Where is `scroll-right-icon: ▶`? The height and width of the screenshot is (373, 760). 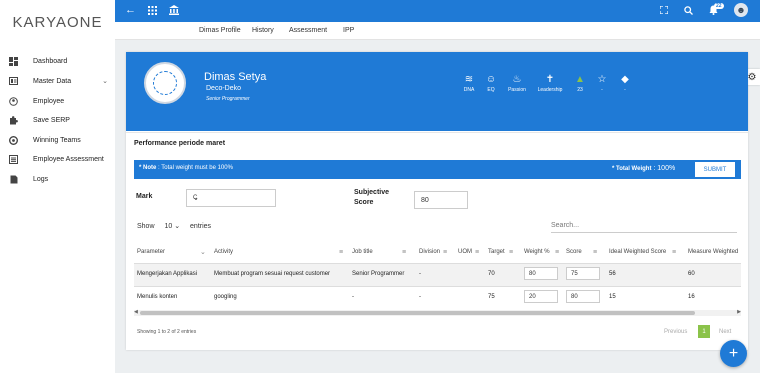
scroll-right-icon: ▶ is located at coordinates (739, 312).